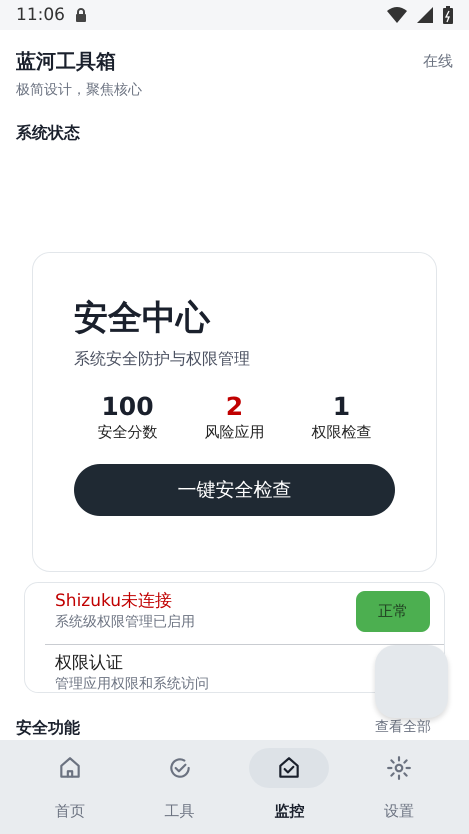 The image size is (469, 834). I want to click on nav-tab: 工具, so click(179, 787).